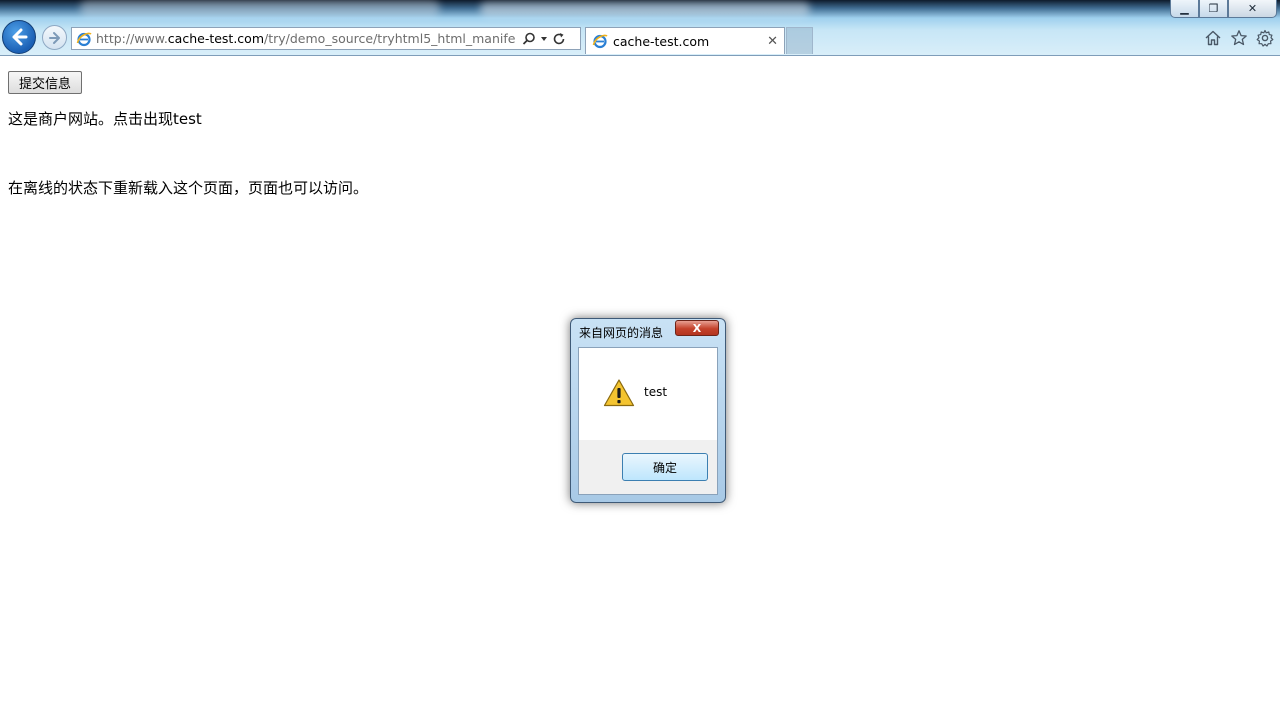 The image size is (1280, 707). What do you see at coordinates (1252, 9) in the screenshot?
I see `window-close-button: ✕` at bounding box center [1252, 9].